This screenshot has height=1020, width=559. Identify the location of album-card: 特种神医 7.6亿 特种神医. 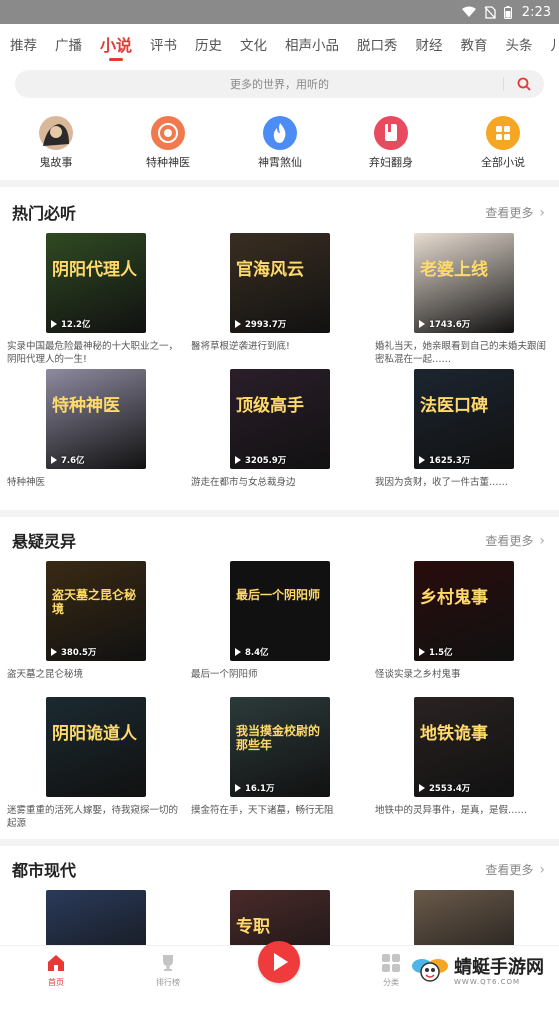
(95, 434).